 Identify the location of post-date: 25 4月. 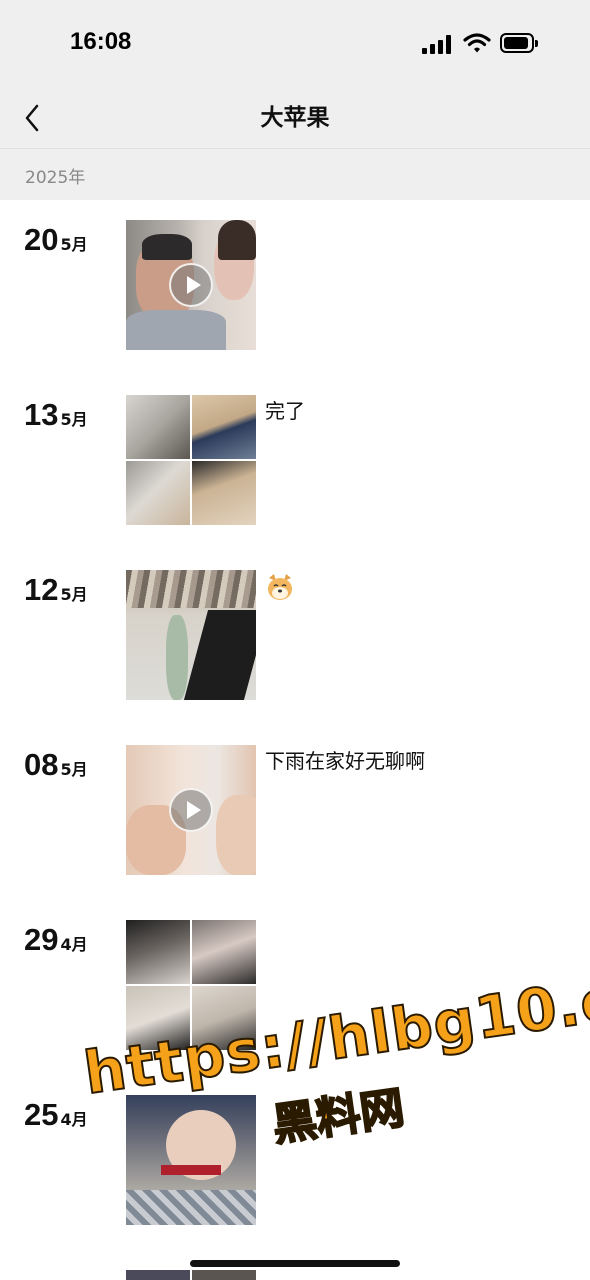
(56, 1115).